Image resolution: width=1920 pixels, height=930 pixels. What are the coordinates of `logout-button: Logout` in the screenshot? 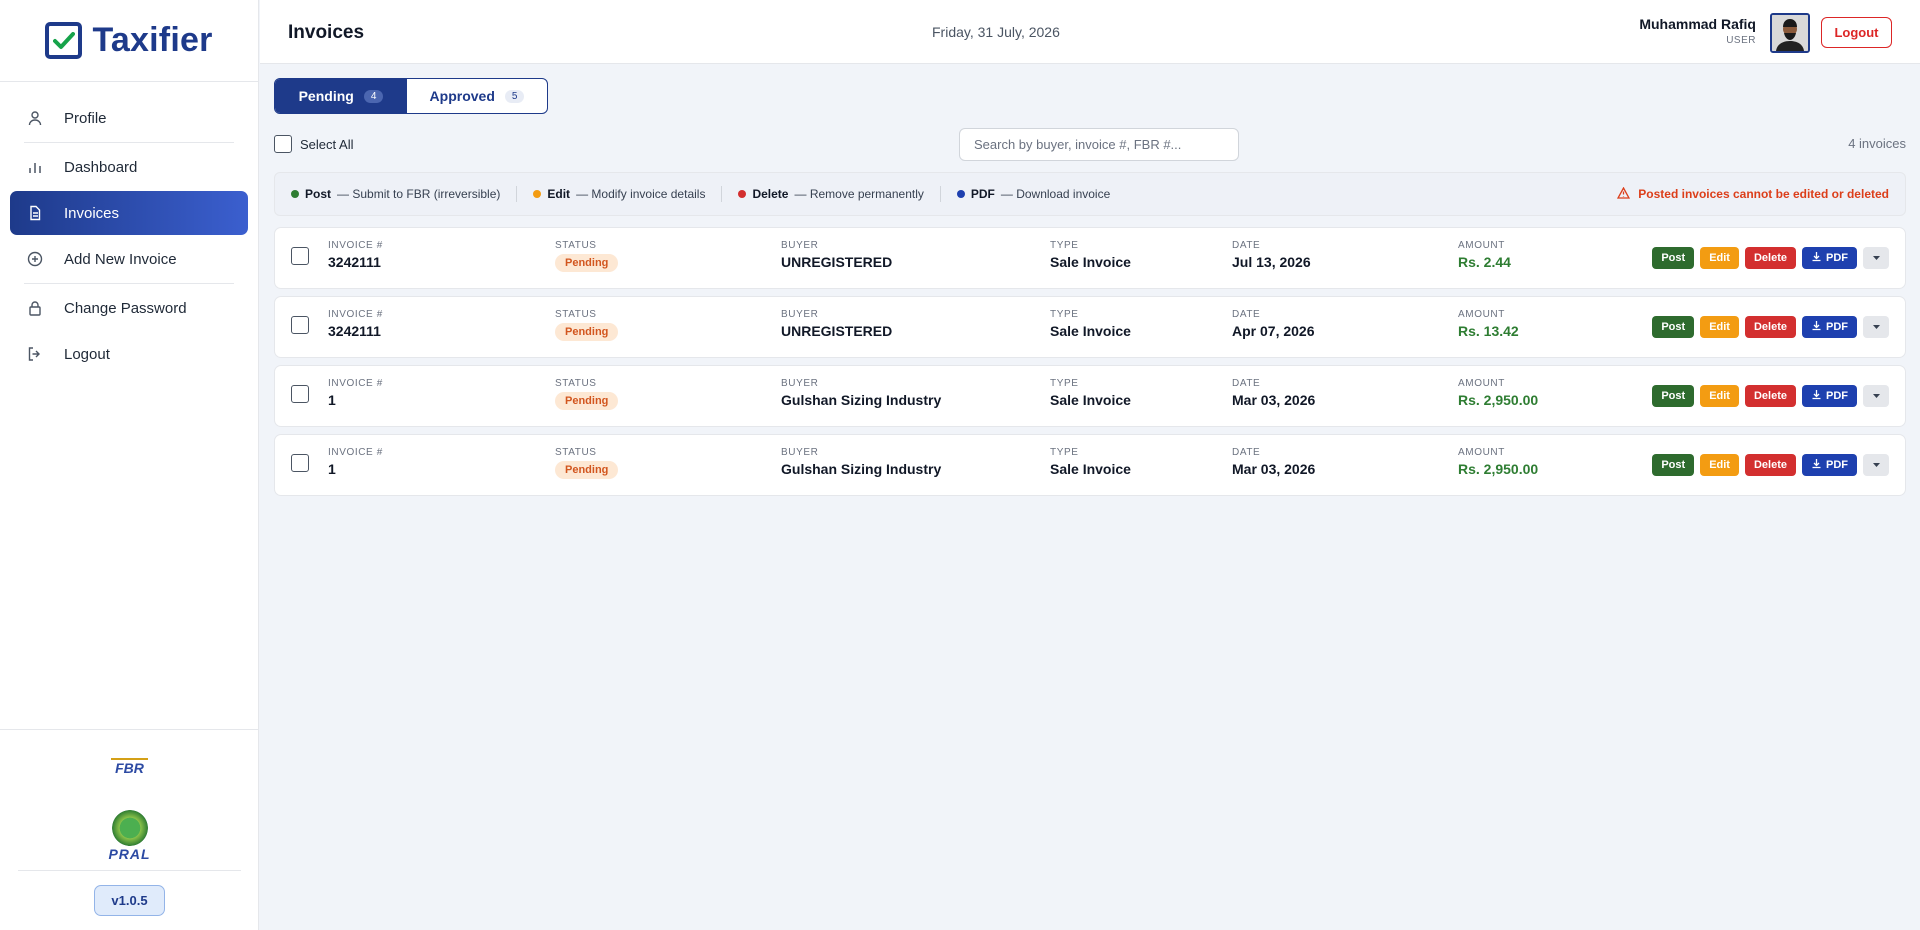 It's located at (1856, 32).